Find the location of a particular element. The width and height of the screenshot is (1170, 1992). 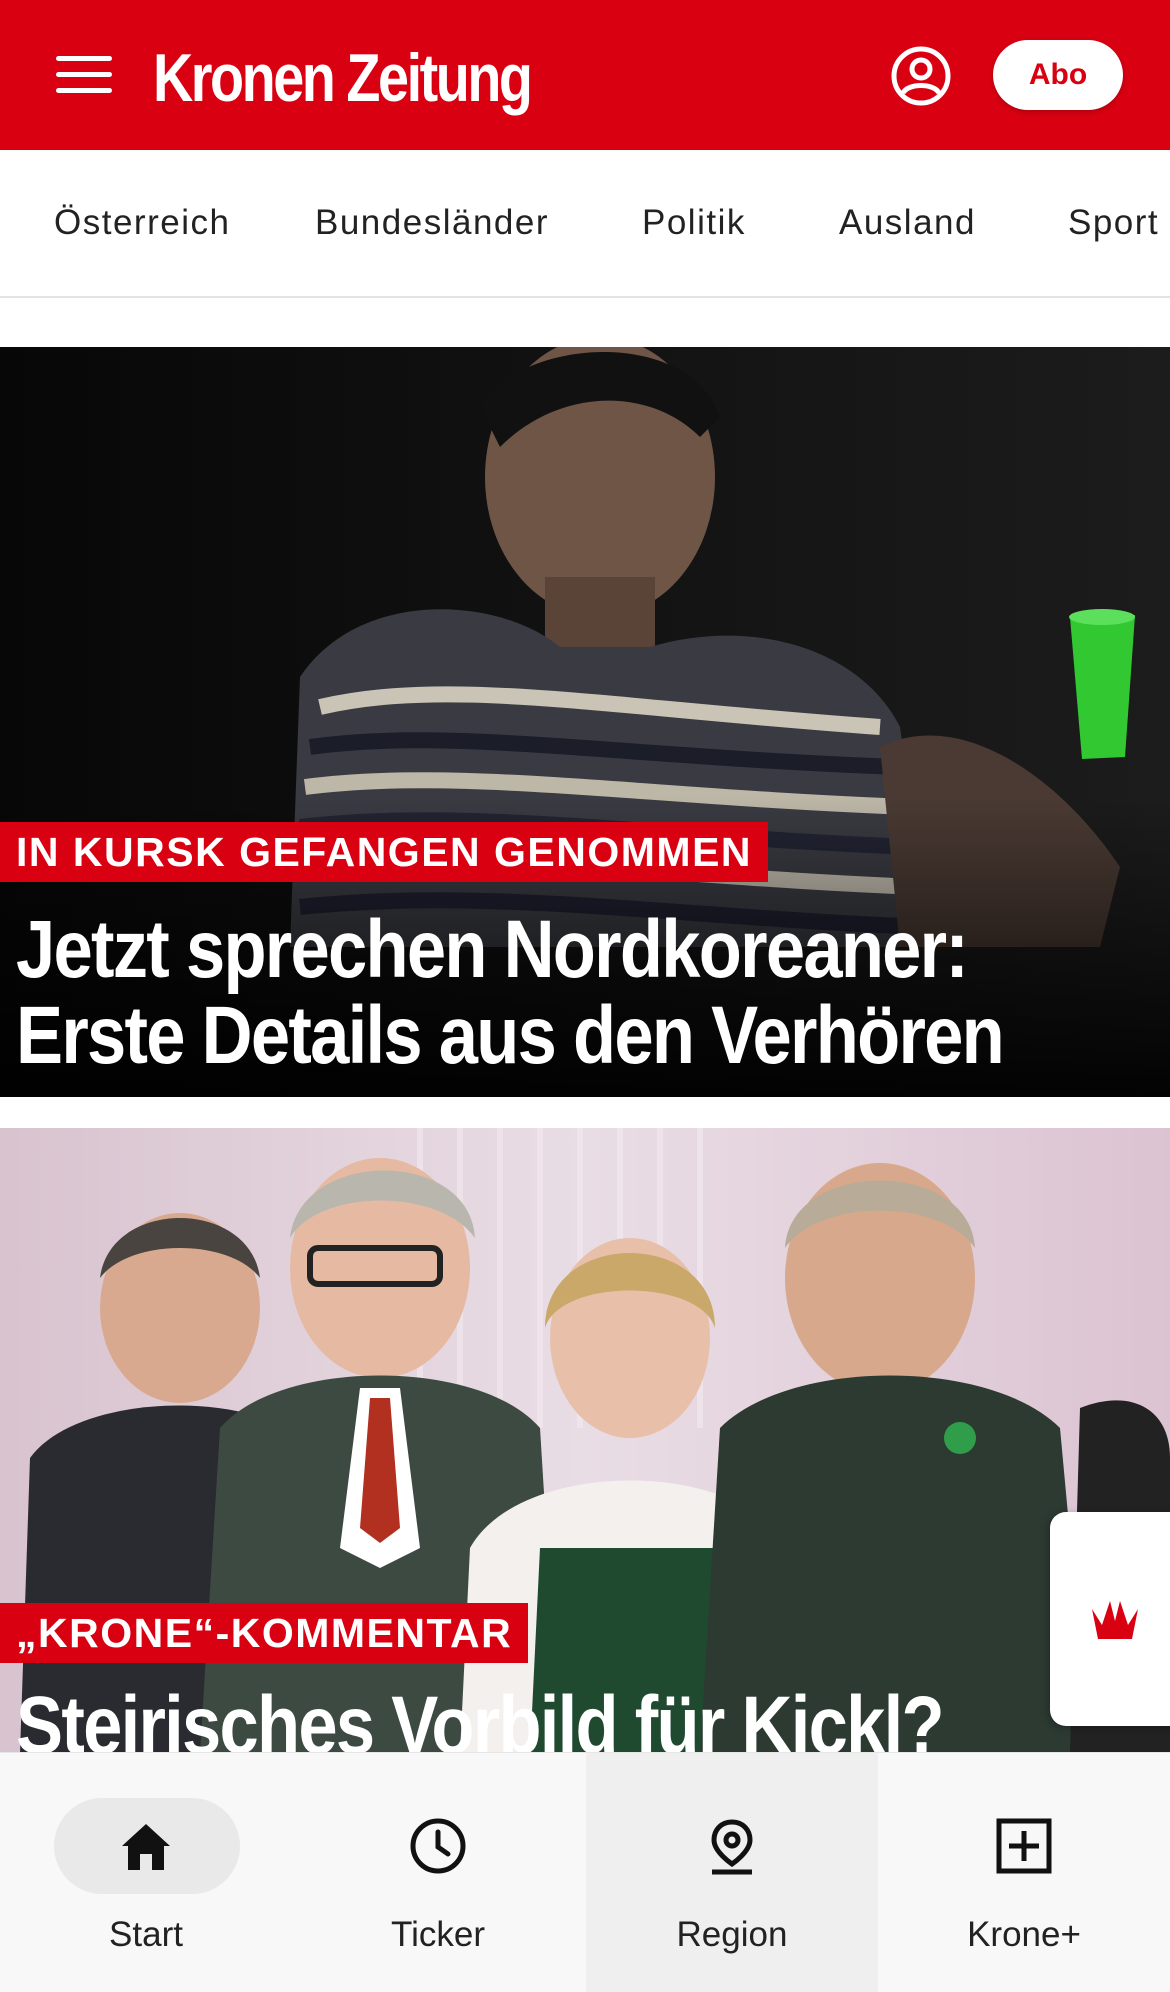

category-oesterreich: Österreich is located at coordinates (142, 223).